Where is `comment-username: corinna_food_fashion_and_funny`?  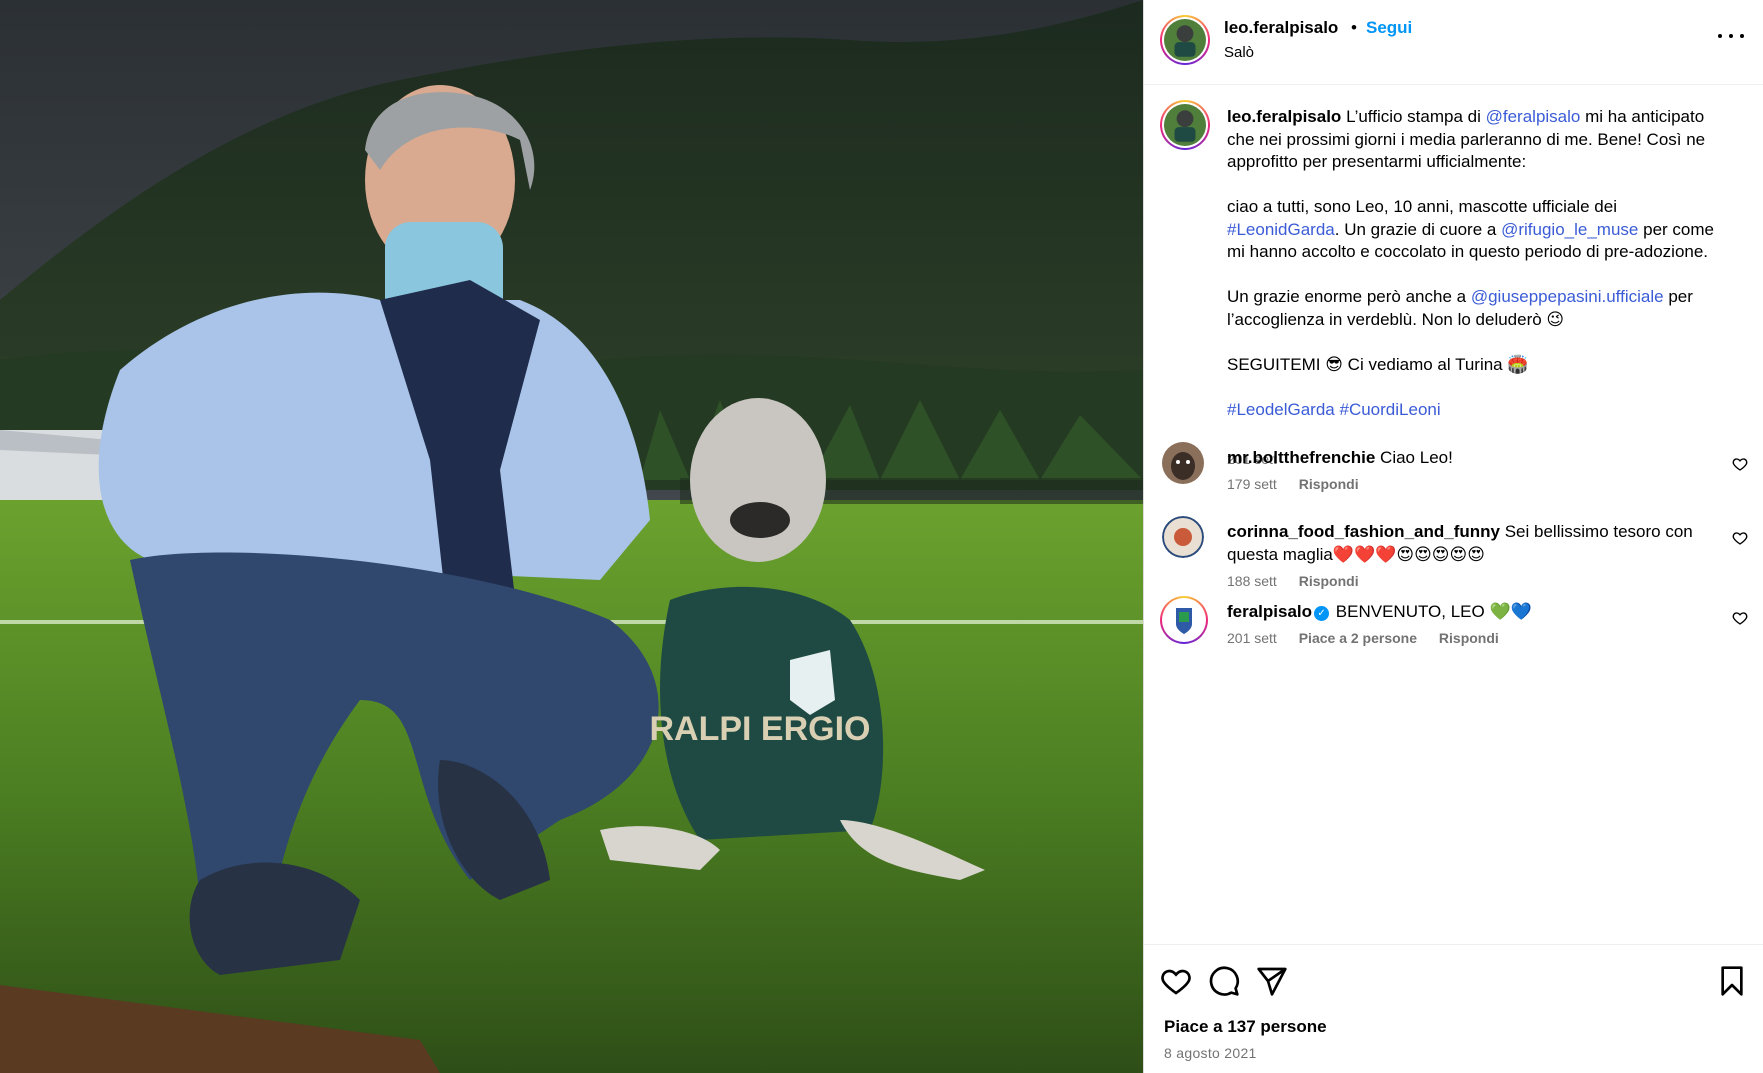
comment-username: corinna_food_fashion_and_funny is located at coordinates (1363, 531).